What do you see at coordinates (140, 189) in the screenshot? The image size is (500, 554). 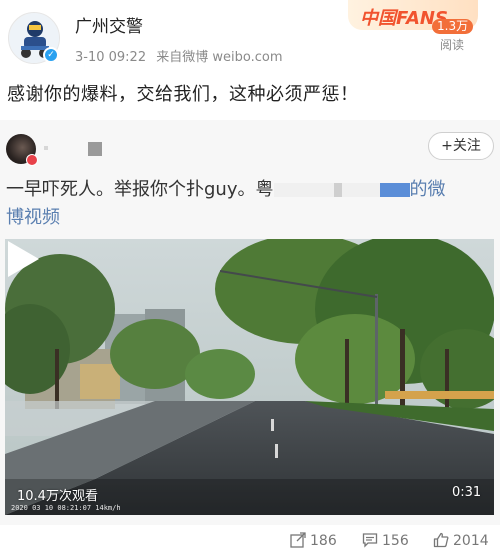 I see `repost-text-main: 一早吓死人。举报你个扑guy。粤` at bounding box center [140, 189].